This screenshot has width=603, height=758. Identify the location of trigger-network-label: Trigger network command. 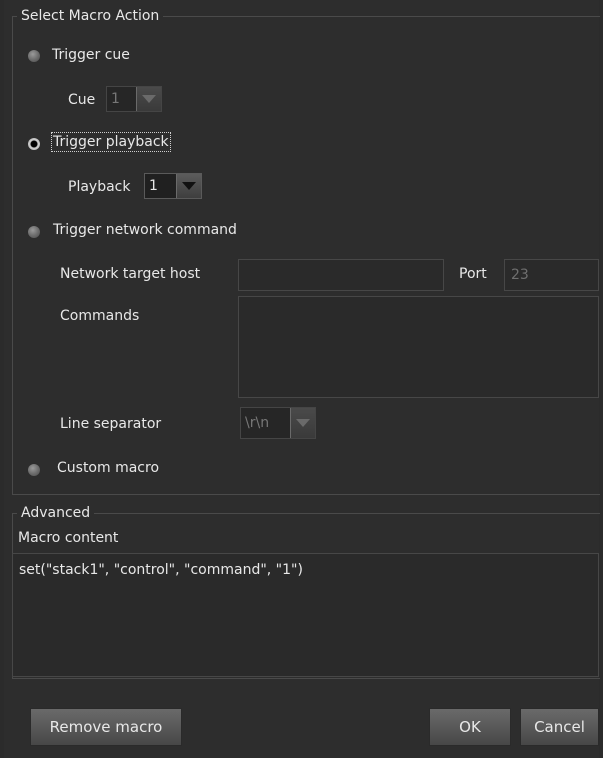
(145, 230).